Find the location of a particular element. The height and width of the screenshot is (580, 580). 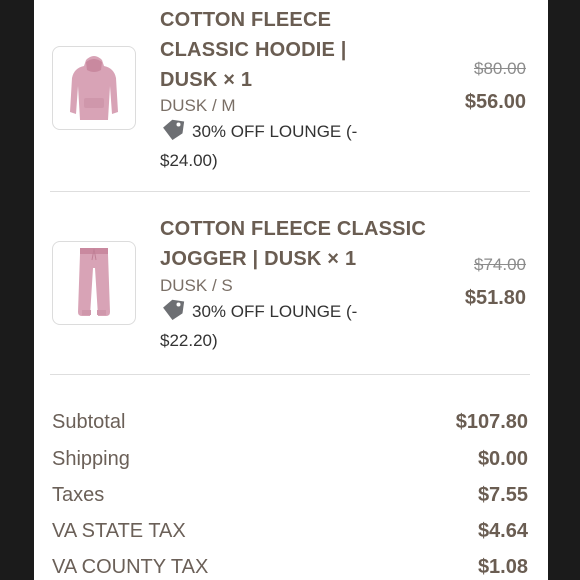

summary-row-shipping: Shipping $0.00 is located at coordinates (290, 463).